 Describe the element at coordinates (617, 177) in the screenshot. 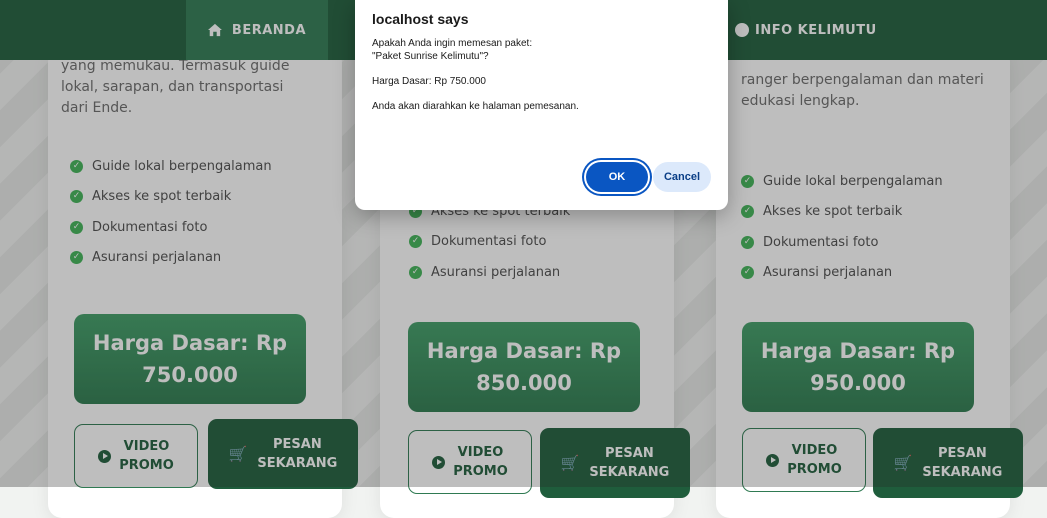

I see `ok-button: OK` at that location.